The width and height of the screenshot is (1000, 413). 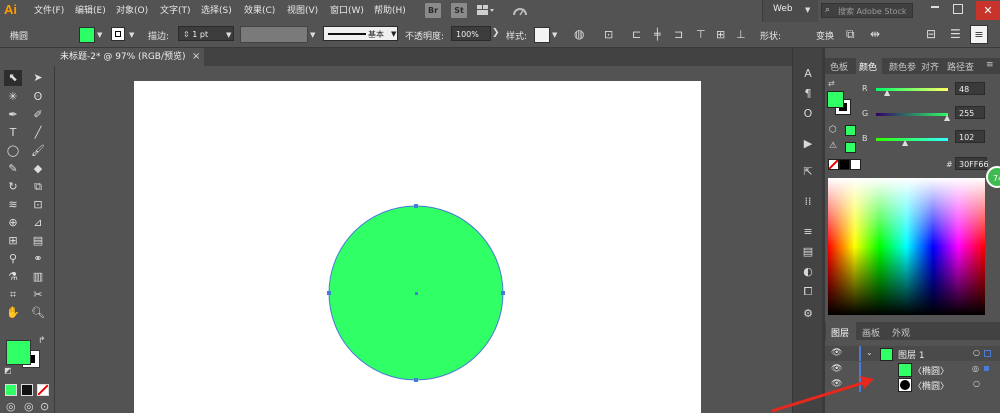 What do you see at coordinates (196, 57) in the screenshot?
I see `close-tab-icon: ×` at bounding box center [196, 57].